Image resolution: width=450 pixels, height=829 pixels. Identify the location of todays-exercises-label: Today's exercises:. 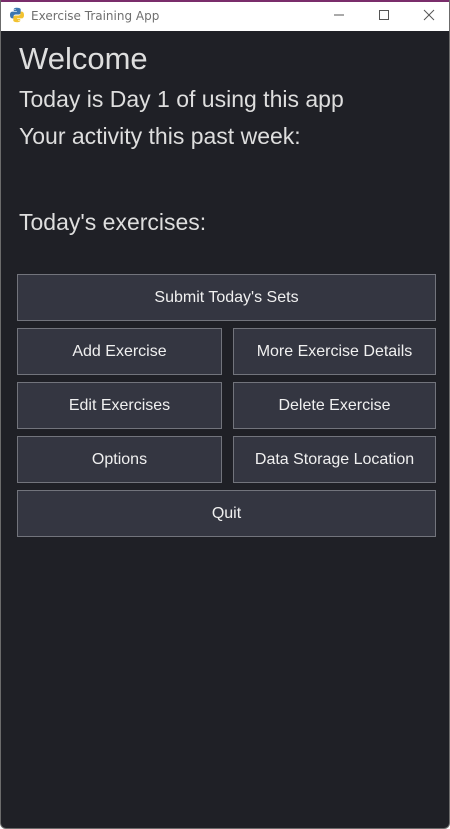
(113, 222).